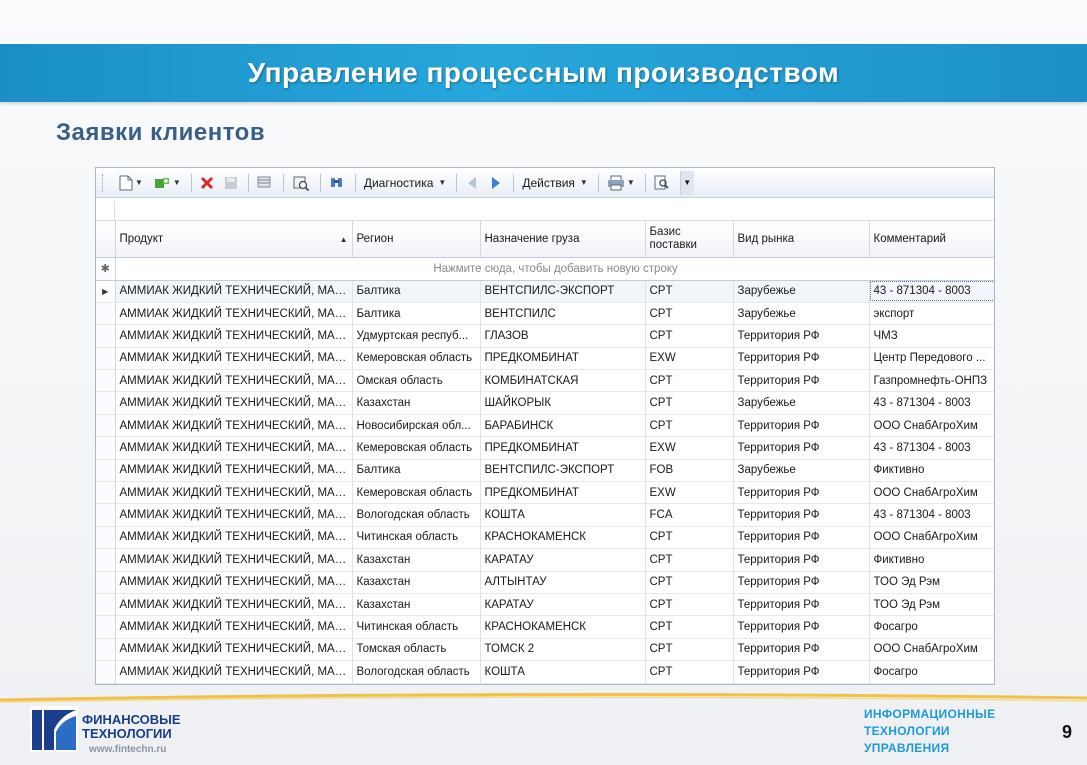 This screenshot has height=765, width=1087. What do you see at coordinates (106, 291) in the screenshot?
I see `current-row-indicator-icon: ▶` at bounding box center [106, 291].